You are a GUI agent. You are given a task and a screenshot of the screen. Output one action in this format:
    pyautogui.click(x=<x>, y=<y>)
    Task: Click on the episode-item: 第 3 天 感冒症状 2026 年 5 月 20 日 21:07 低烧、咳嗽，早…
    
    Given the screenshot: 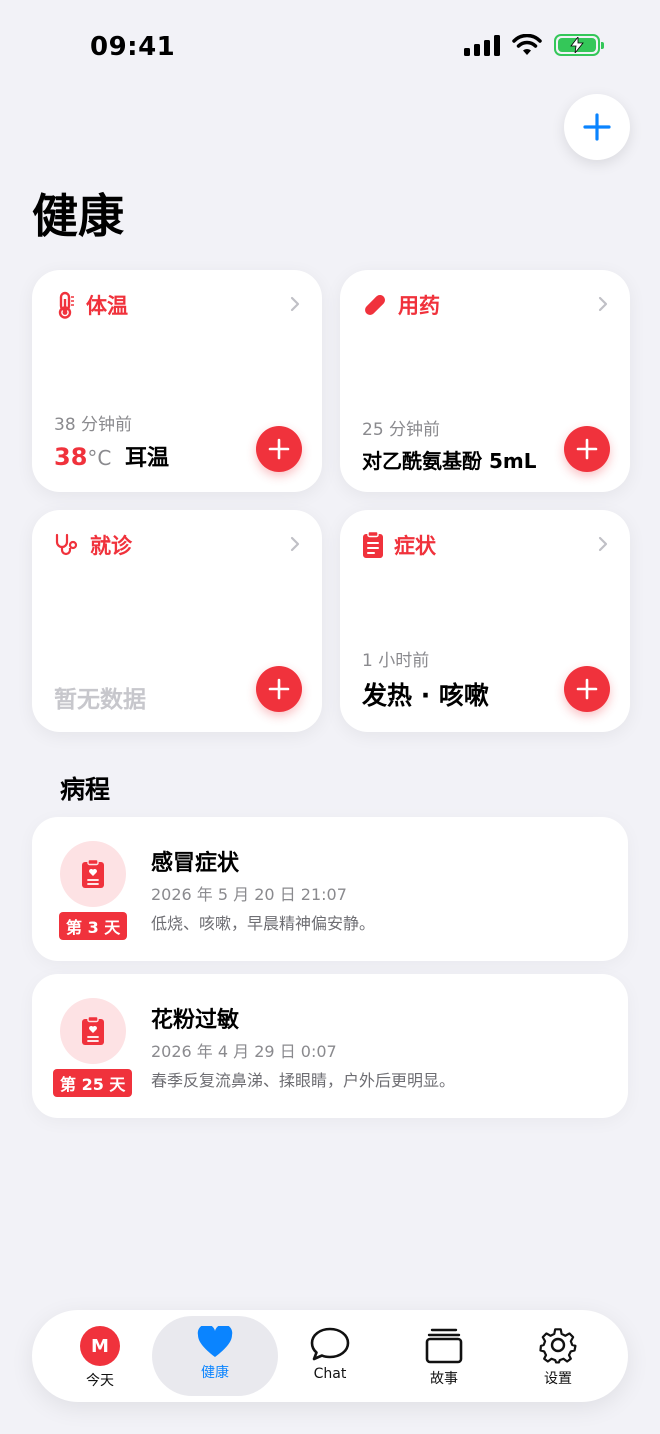 What is the action you would take?
    pyautogui.click(x=330, y=889)
    